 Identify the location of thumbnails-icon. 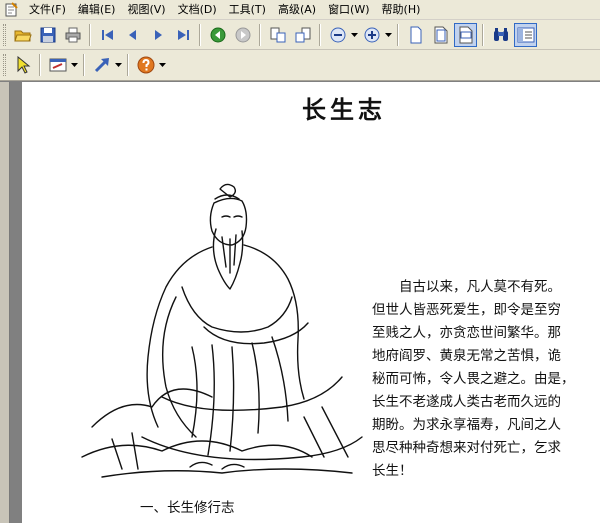
(525, 34).